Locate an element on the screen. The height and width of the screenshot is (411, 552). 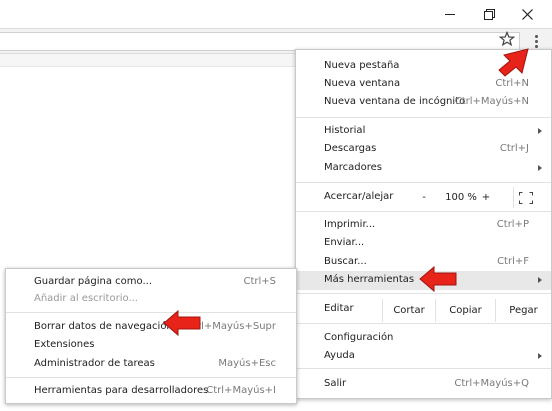
menu-item-label: Ayuda is located at coordinates (339, 355).